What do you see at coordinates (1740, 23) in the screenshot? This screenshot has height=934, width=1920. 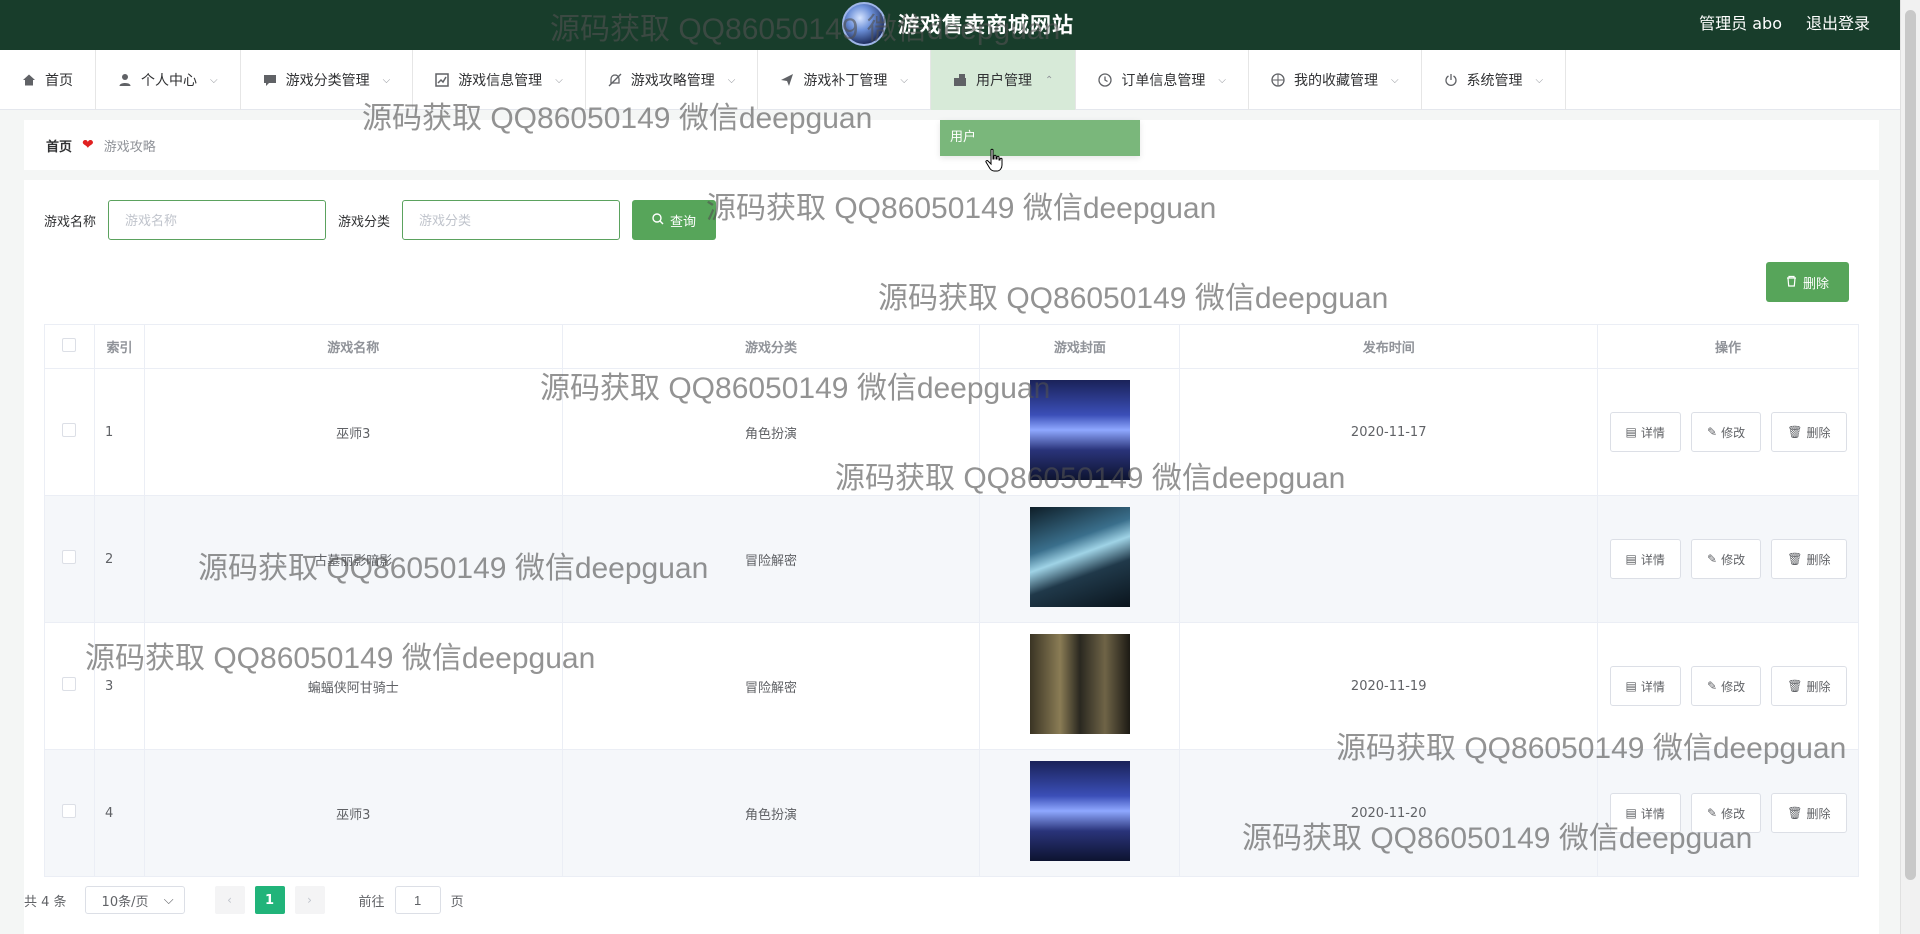 I see `admin-label: 管理员 abo` at bounding box center [1740, 23].